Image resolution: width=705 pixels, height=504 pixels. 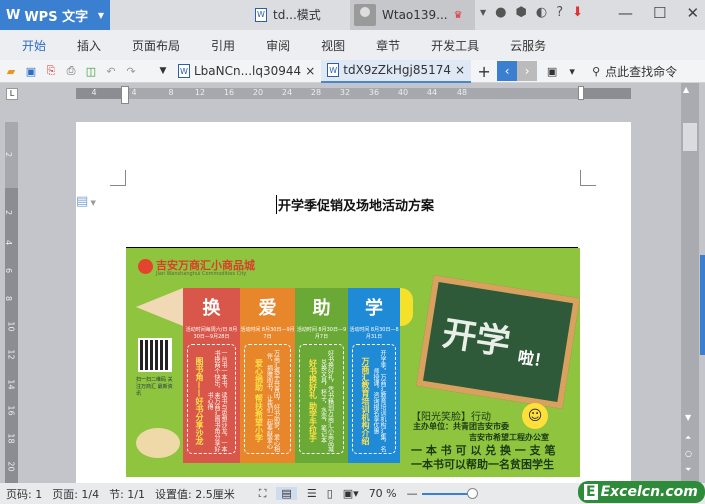 I want to click on column-text: 开学季，万商汇教育培训机构汇集，名师授课，咨询报名享优惠, so click(x=379, y=400).